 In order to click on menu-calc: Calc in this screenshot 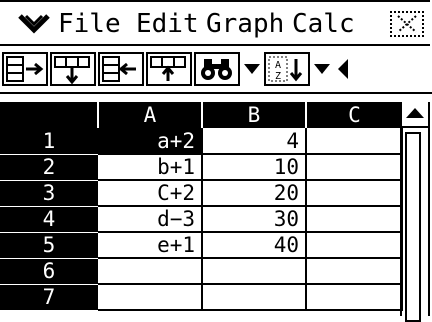, I will do `click(323, 24)`.